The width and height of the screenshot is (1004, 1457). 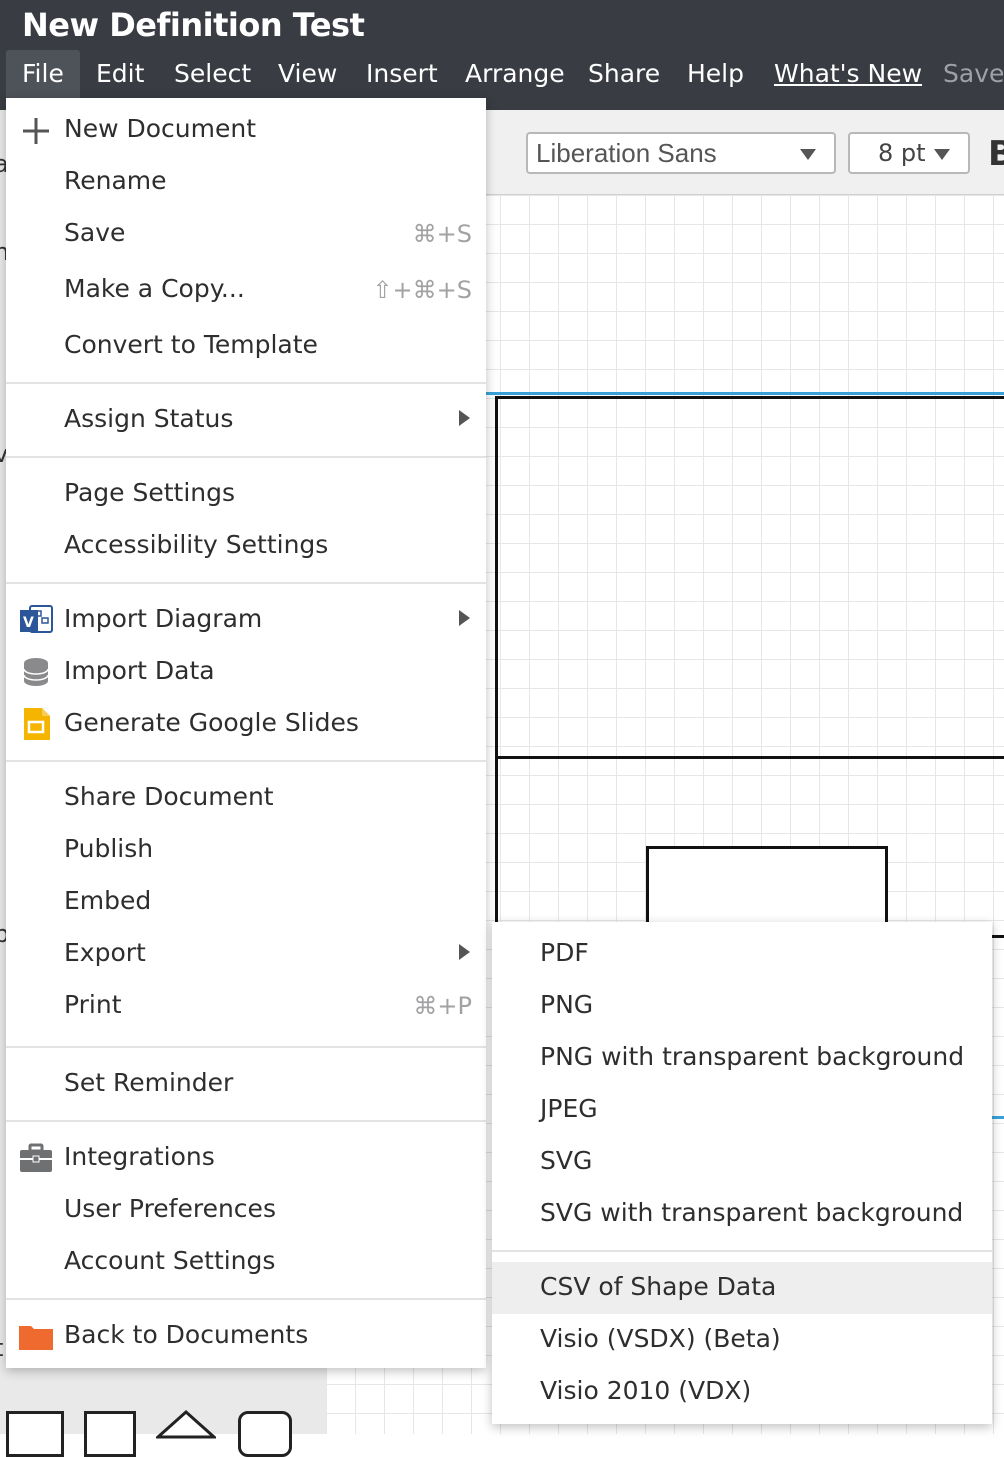 What do you see at coordinates (36, 1338) in the screenshot?
I see `folder-icon` at bounding box center [36, 1338].